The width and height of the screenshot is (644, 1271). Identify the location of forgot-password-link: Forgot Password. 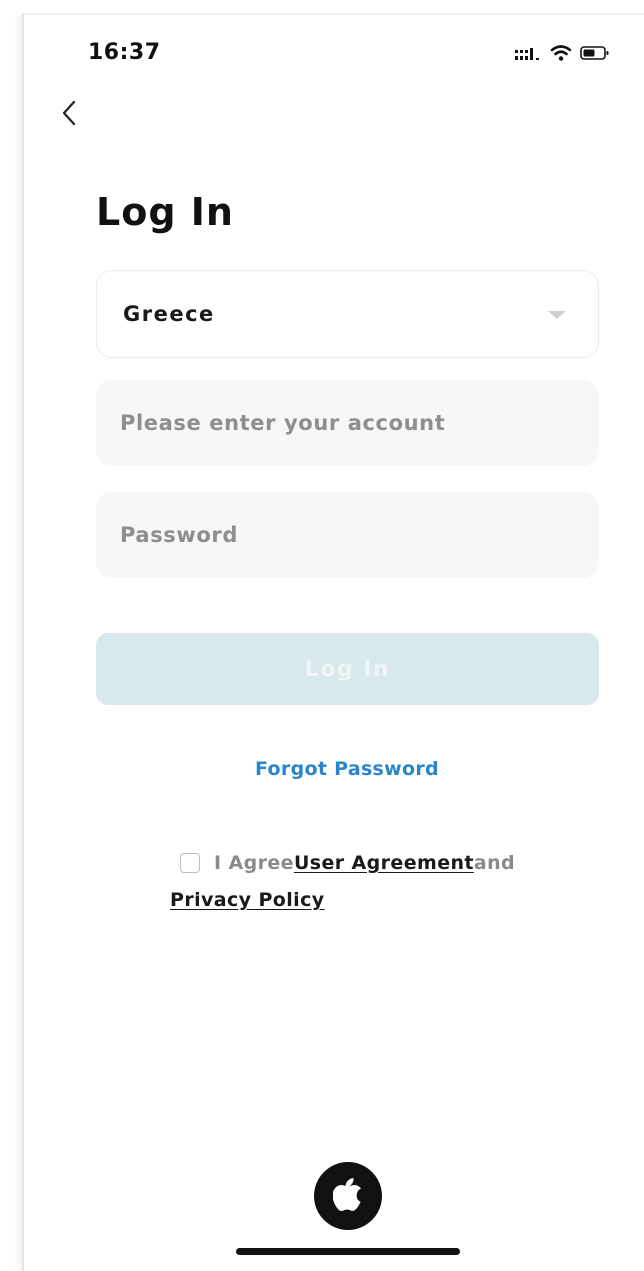
(322, 769).